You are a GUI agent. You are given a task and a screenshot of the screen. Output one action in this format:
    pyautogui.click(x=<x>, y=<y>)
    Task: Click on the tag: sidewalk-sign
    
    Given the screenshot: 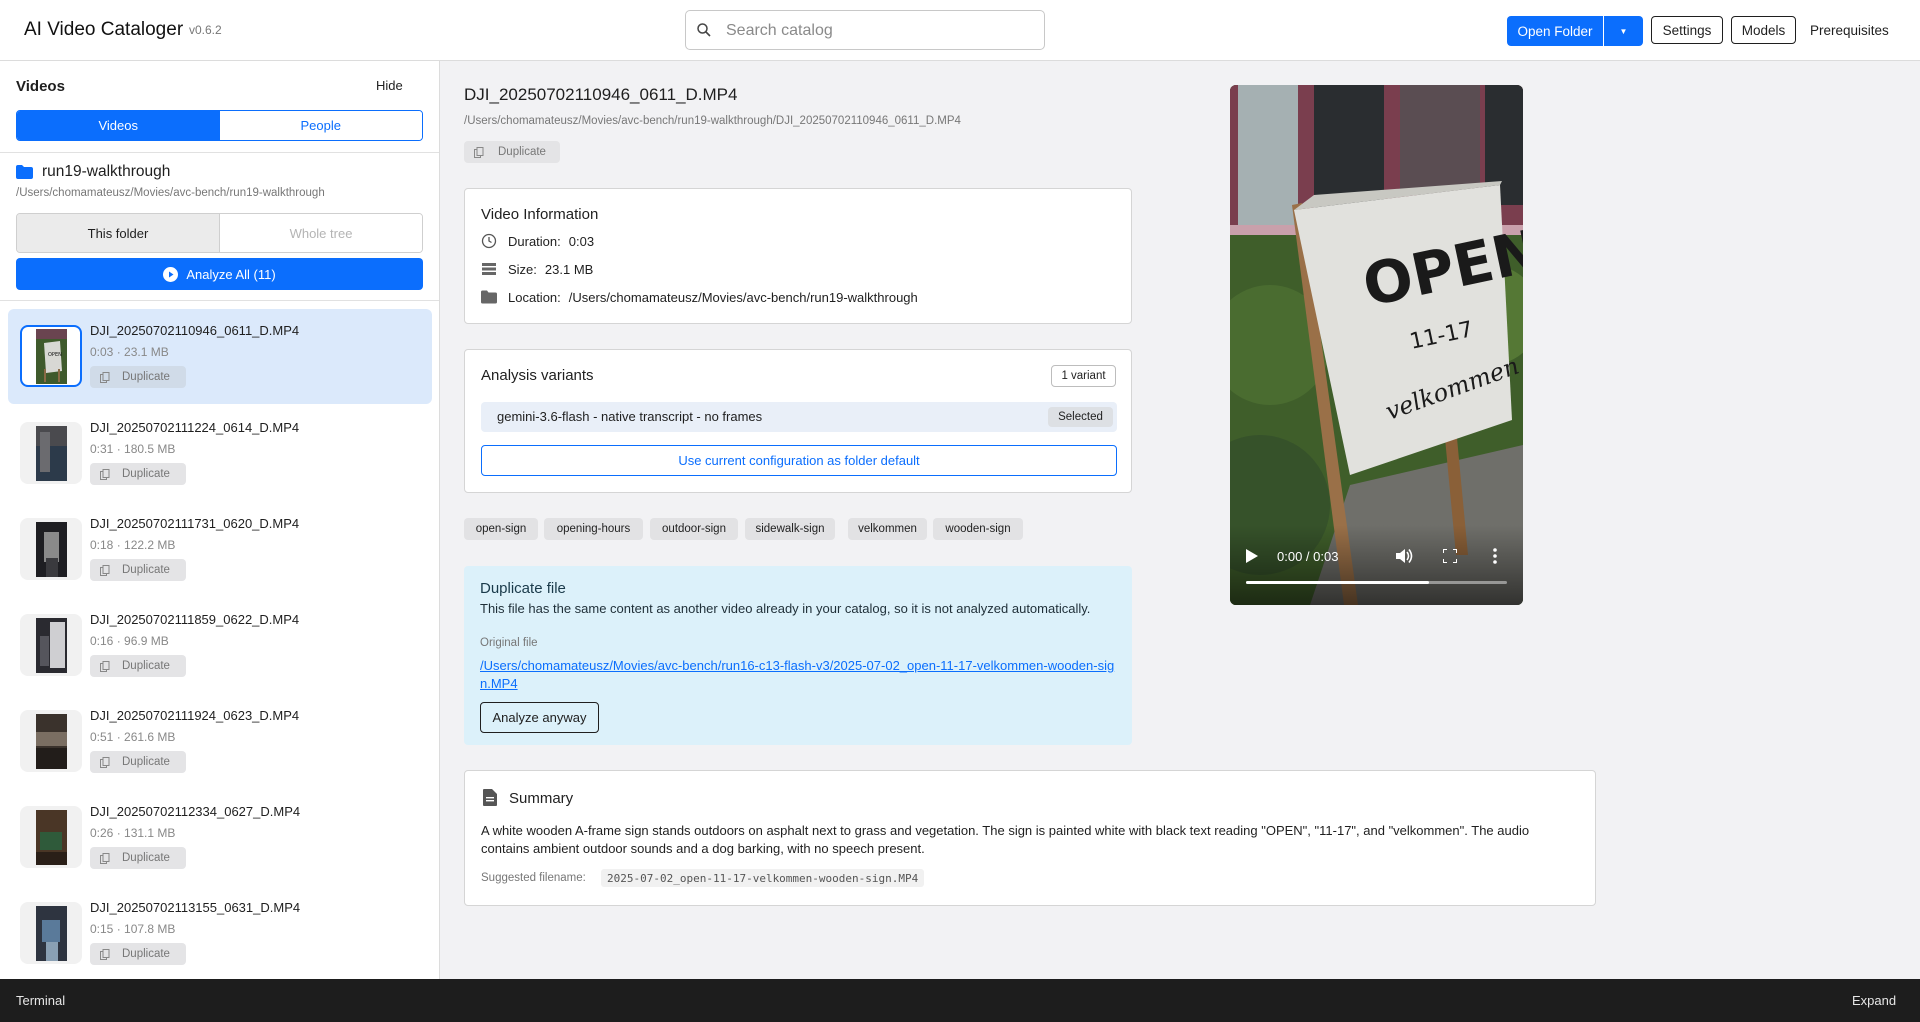 What is the action you would take?
    pyautogui.click(x=790, y=529)
    